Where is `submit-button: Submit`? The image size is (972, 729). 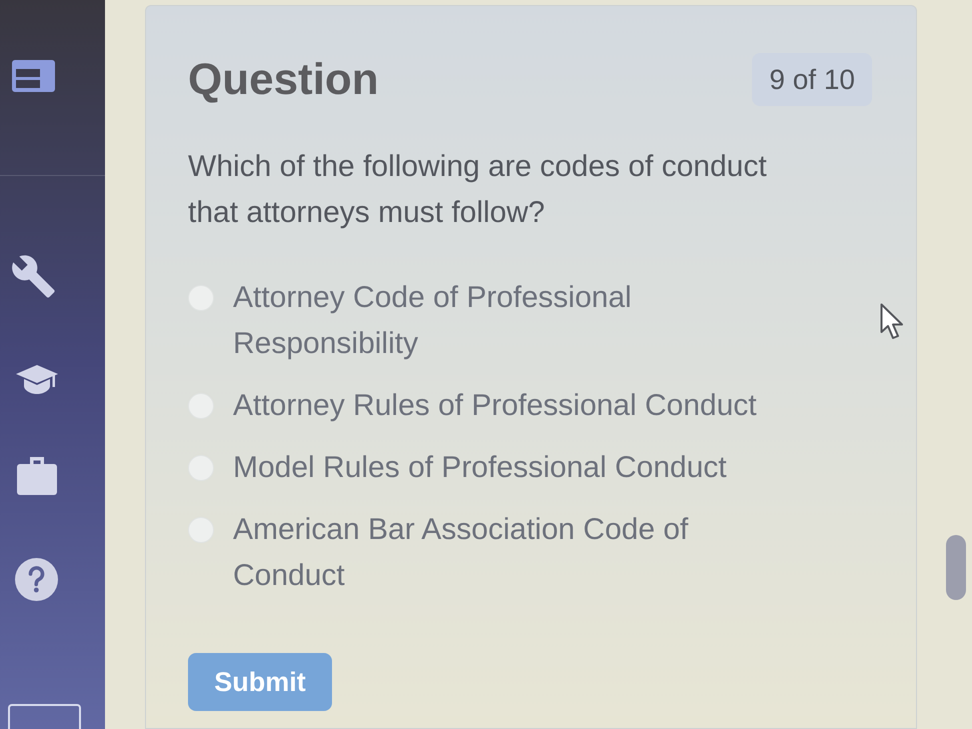
submit-button: Submit is located at coordinates (260, 682).